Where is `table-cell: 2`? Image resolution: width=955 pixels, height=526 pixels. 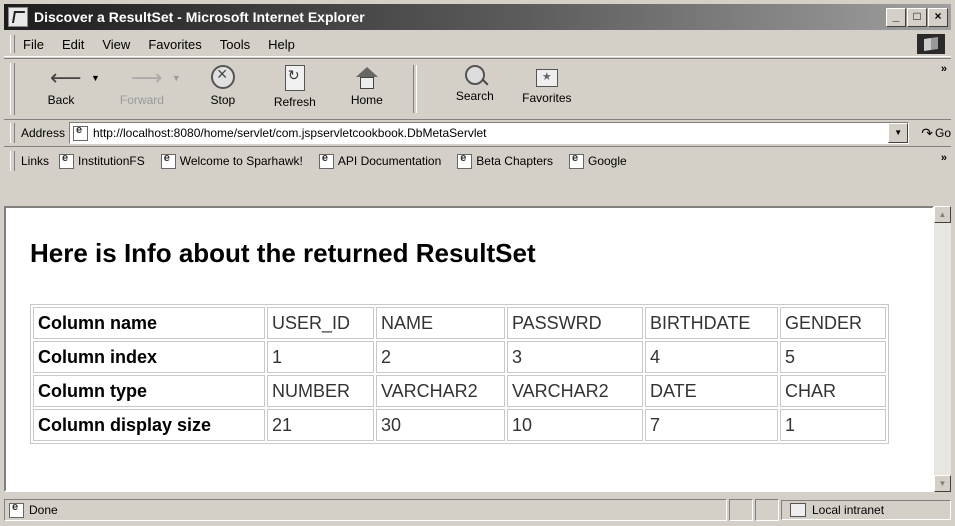
table-cell: 2 is located at coordinates (440, 357).